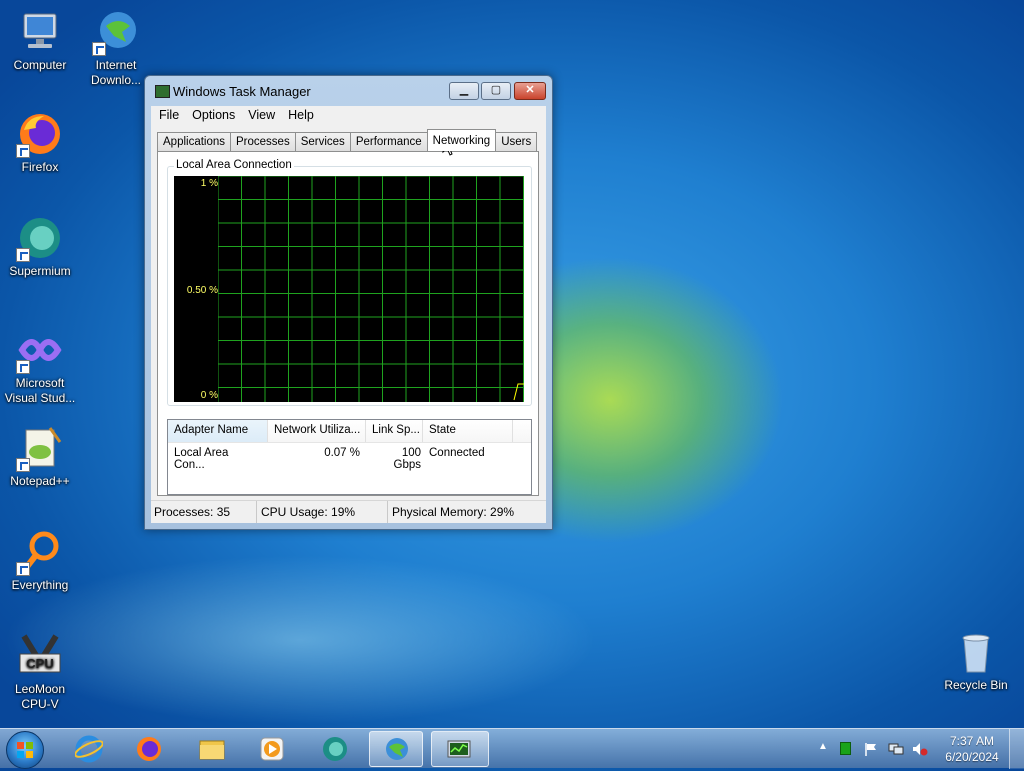  Describe the element at coordinates (457, 453) in the screenshot. I see `state-cell: Connected` at that location.